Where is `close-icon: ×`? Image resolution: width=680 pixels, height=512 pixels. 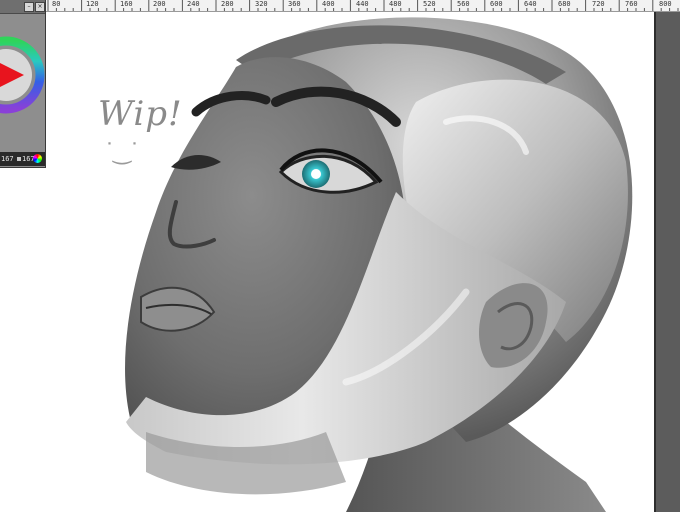 close-icon: × is located at coordinates (40, 7).